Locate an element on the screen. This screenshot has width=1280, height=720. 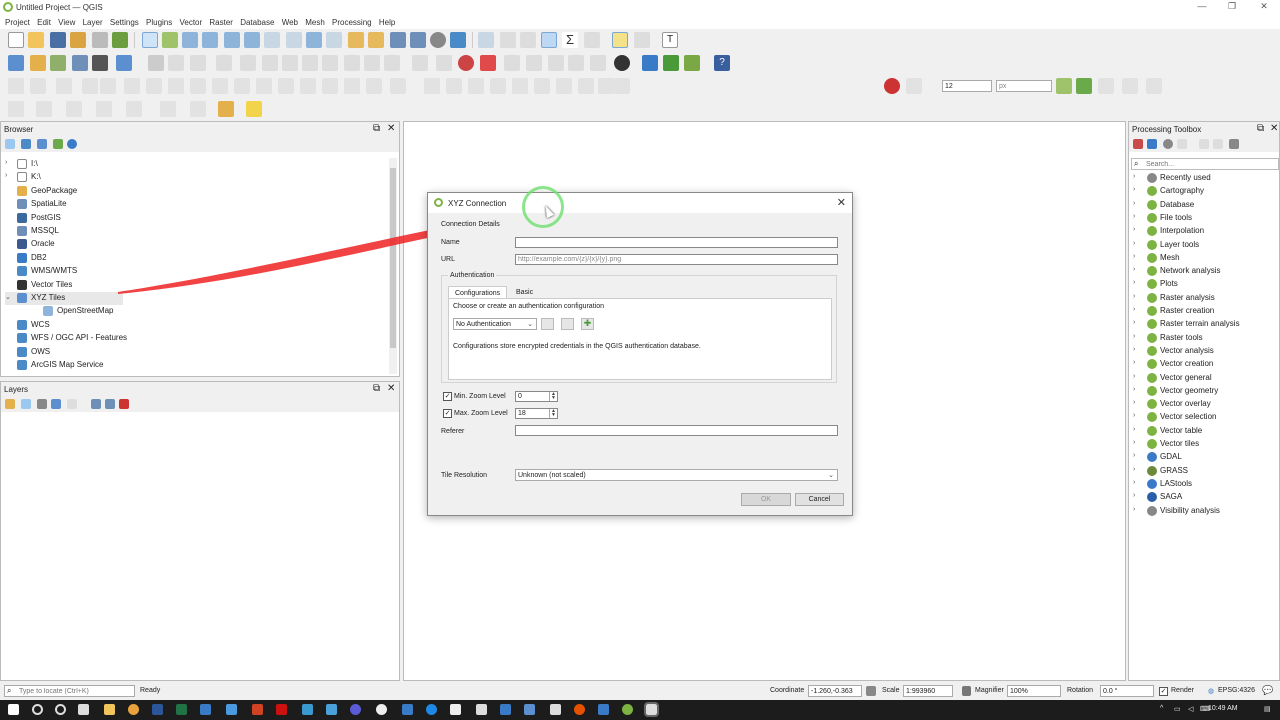
tile-resolution-combo: Unknown (not scaled) ⌄ is located at coordinates (676, 475).